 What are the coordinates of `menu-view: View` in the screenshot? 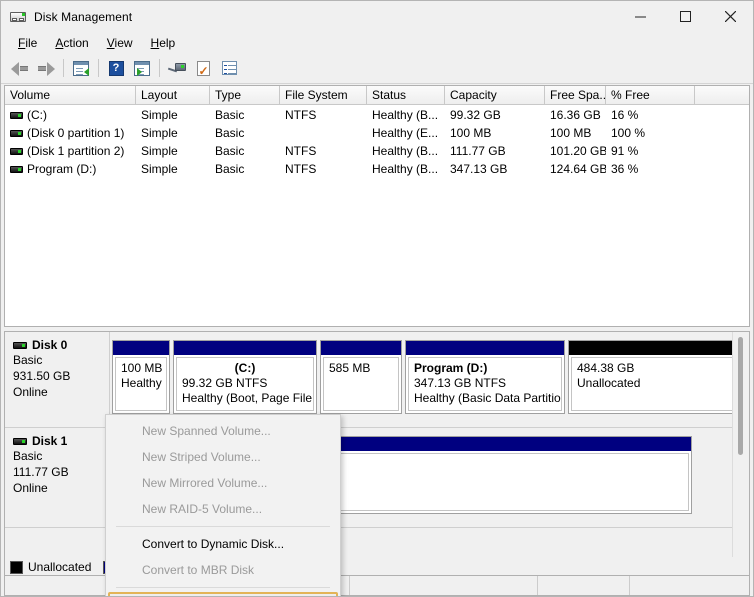 It's located at (120, 43).